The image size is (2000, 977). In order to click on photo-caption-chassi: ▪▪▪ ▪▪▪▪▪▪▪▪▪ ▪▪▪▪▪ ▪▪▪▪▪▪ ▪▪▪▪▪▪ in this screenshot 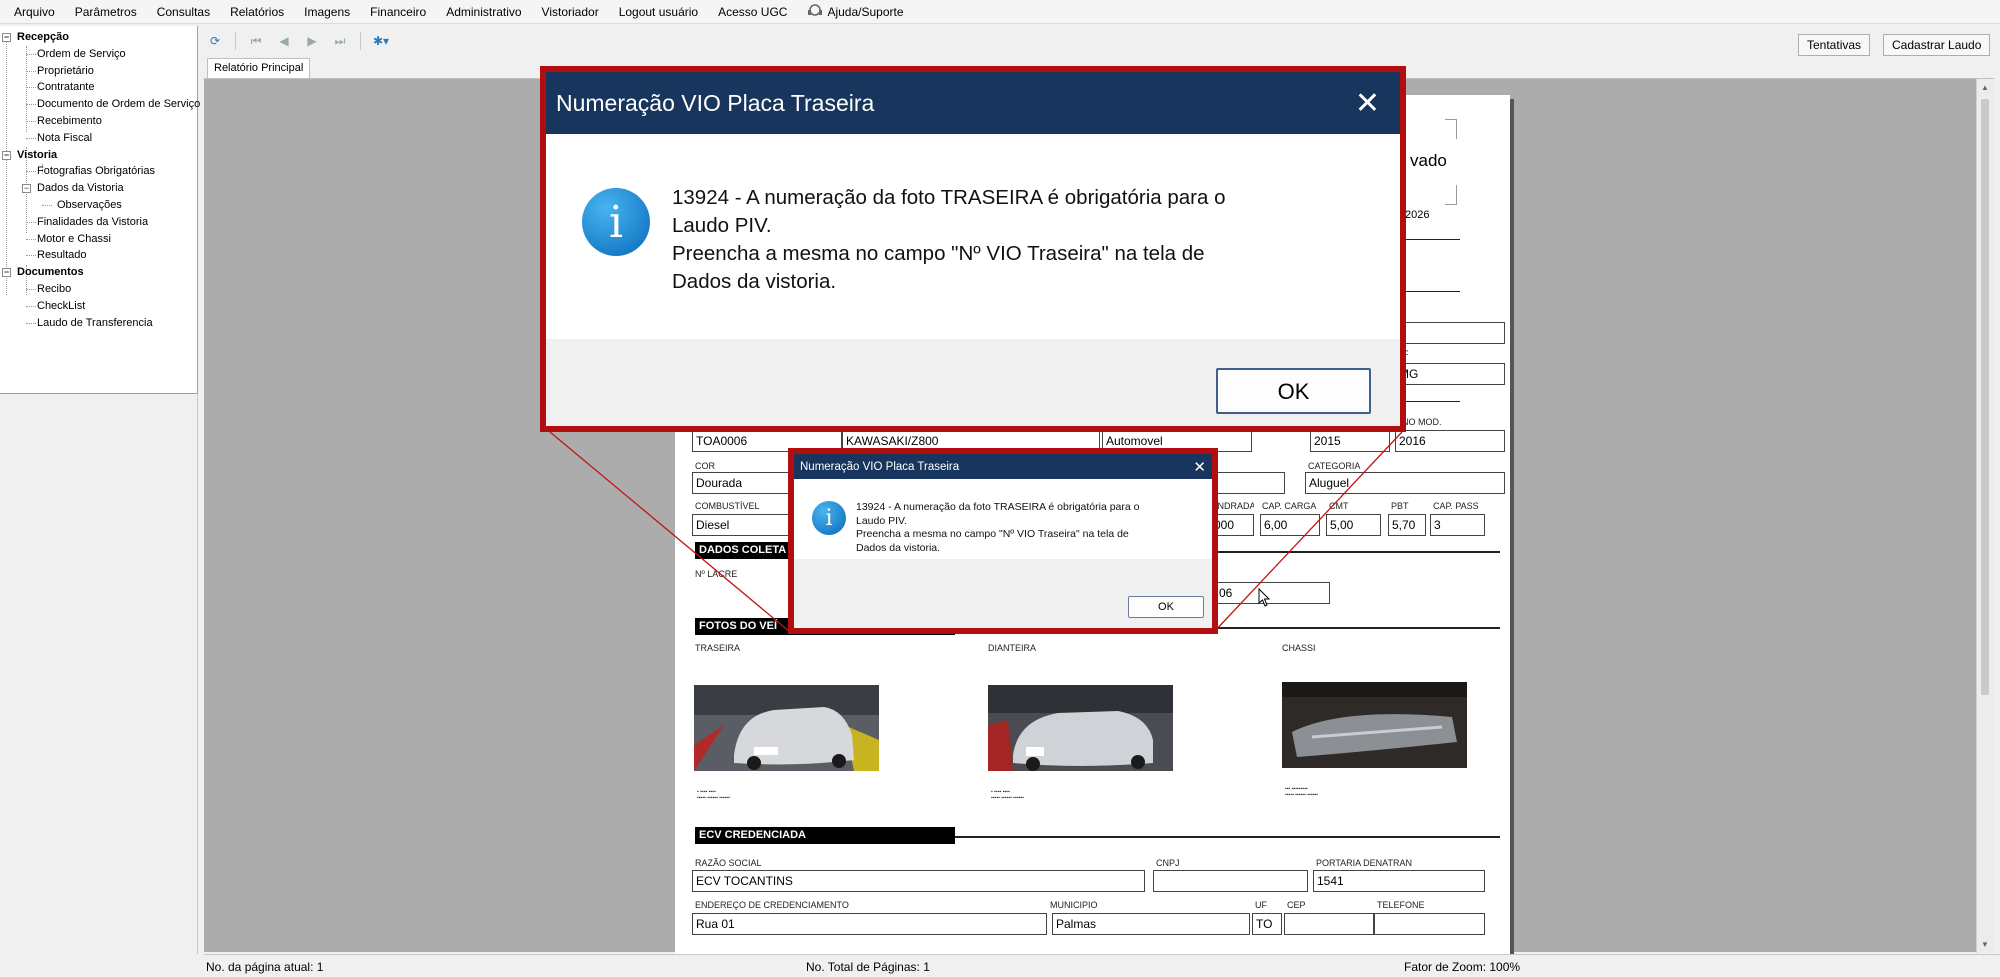, I will do `click(1301, 792)`.